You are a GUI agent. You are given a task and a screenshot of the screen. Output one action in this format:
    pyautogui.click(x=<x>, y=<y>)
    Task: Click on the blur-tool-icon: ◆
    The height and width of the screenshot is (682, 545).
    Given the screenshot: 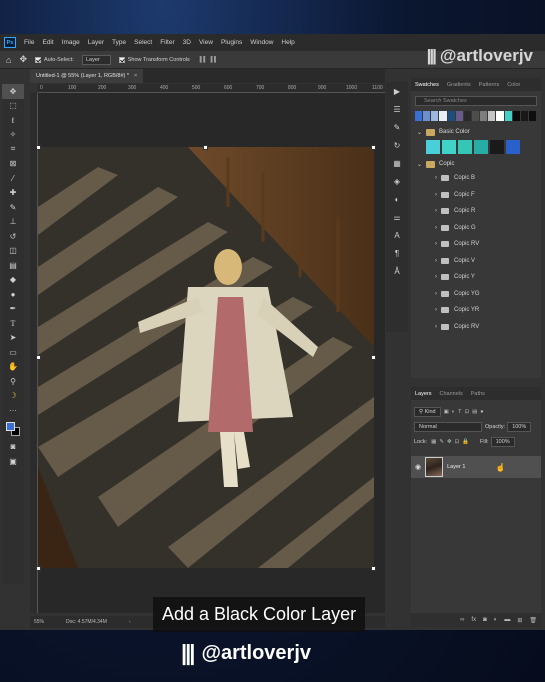 What is the action you would take?
    pyautogui.click(x=13, y=280)
    